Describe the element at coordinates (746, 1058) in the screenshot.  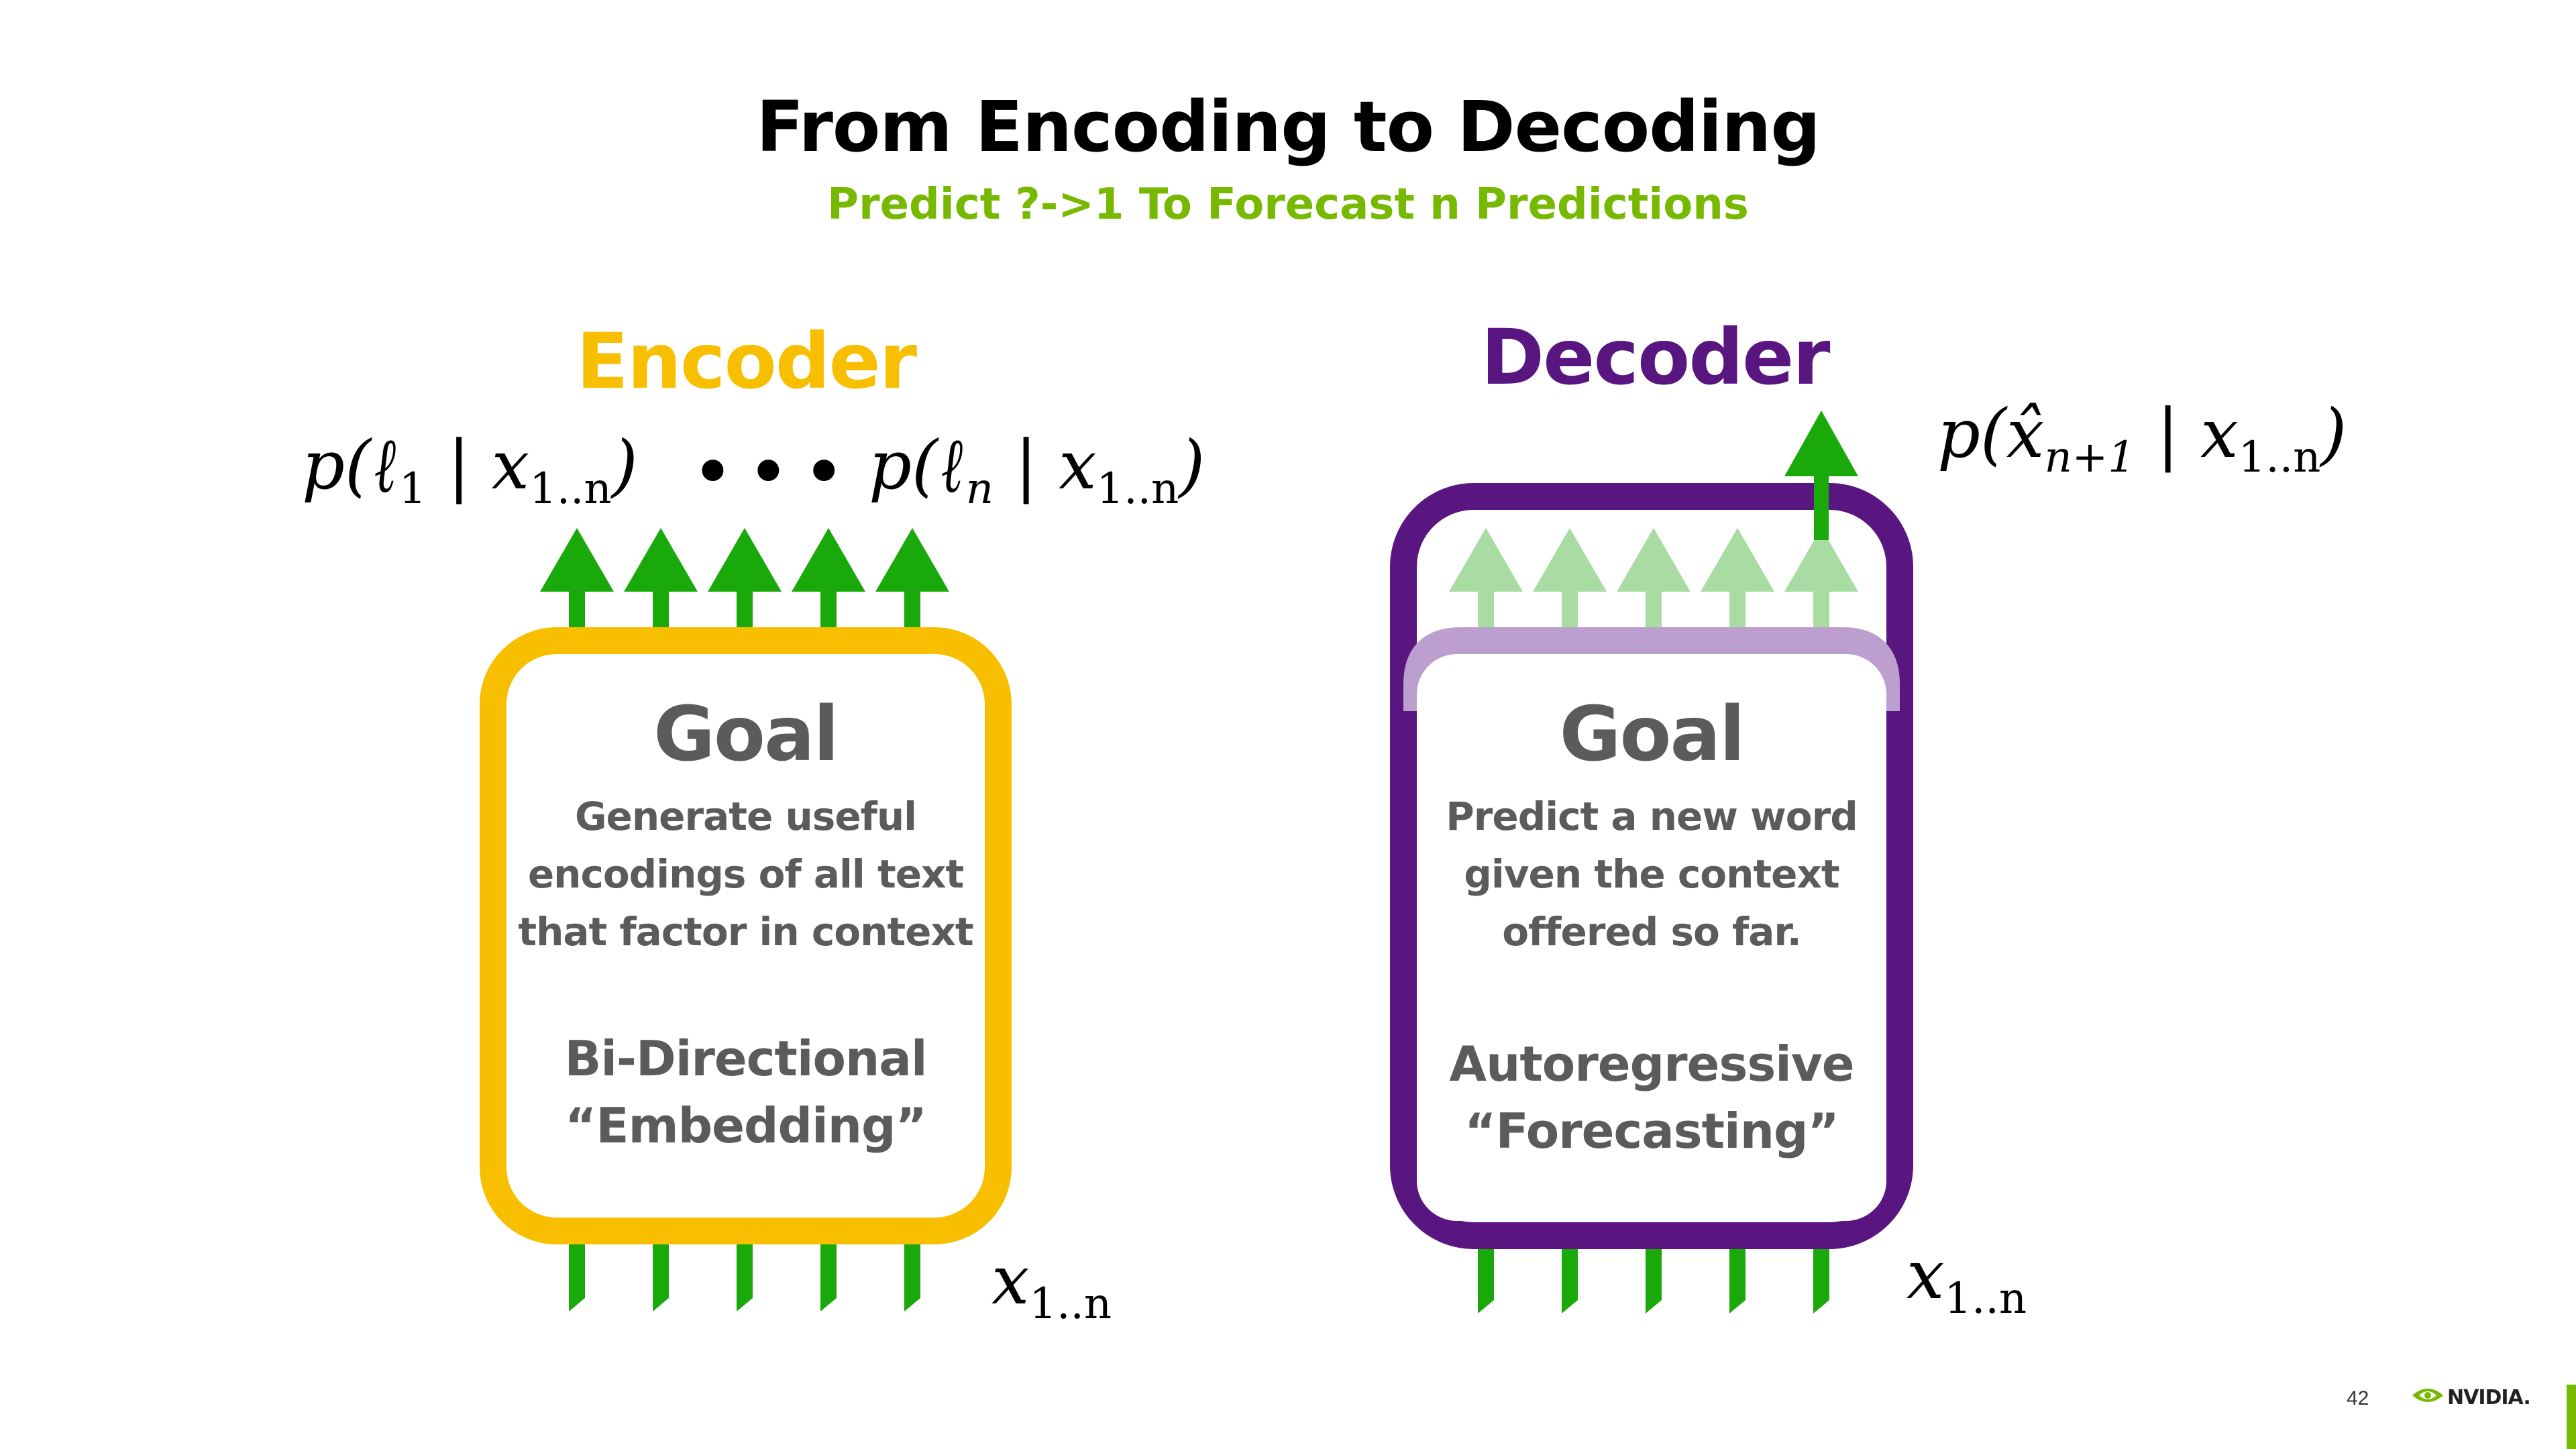
I see `encoder-mode-line: Bi-Directional` at that location.